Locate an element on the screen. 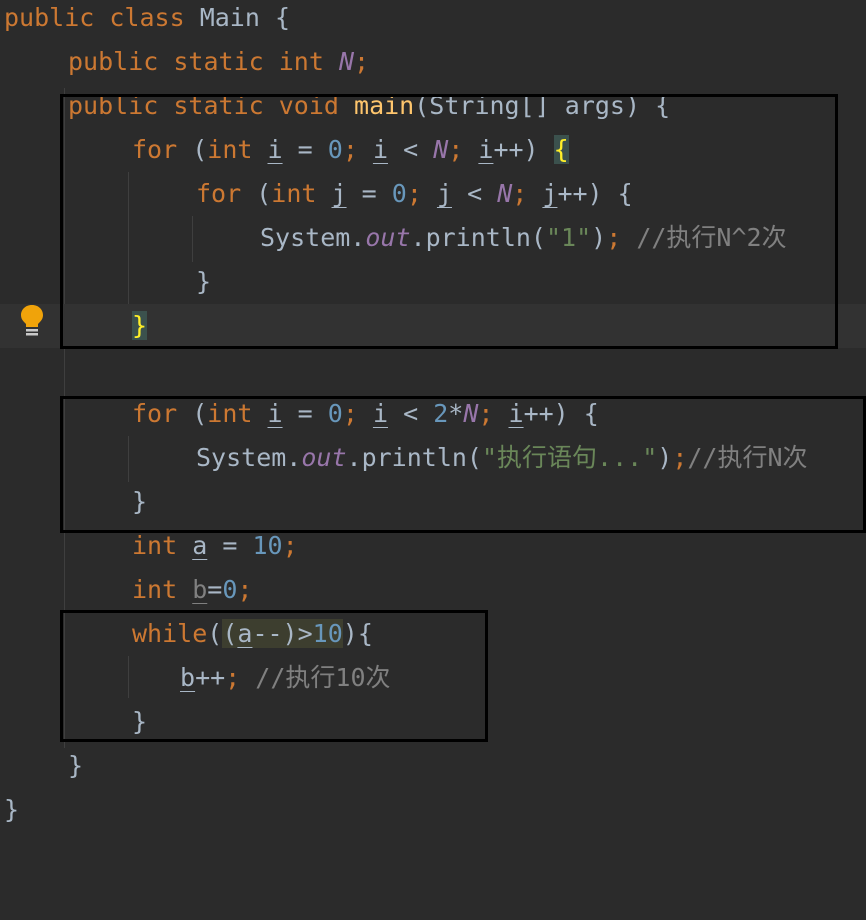 The width and height of the screenshot is (866, 920). brace: { is located at coordinates (282, 17).